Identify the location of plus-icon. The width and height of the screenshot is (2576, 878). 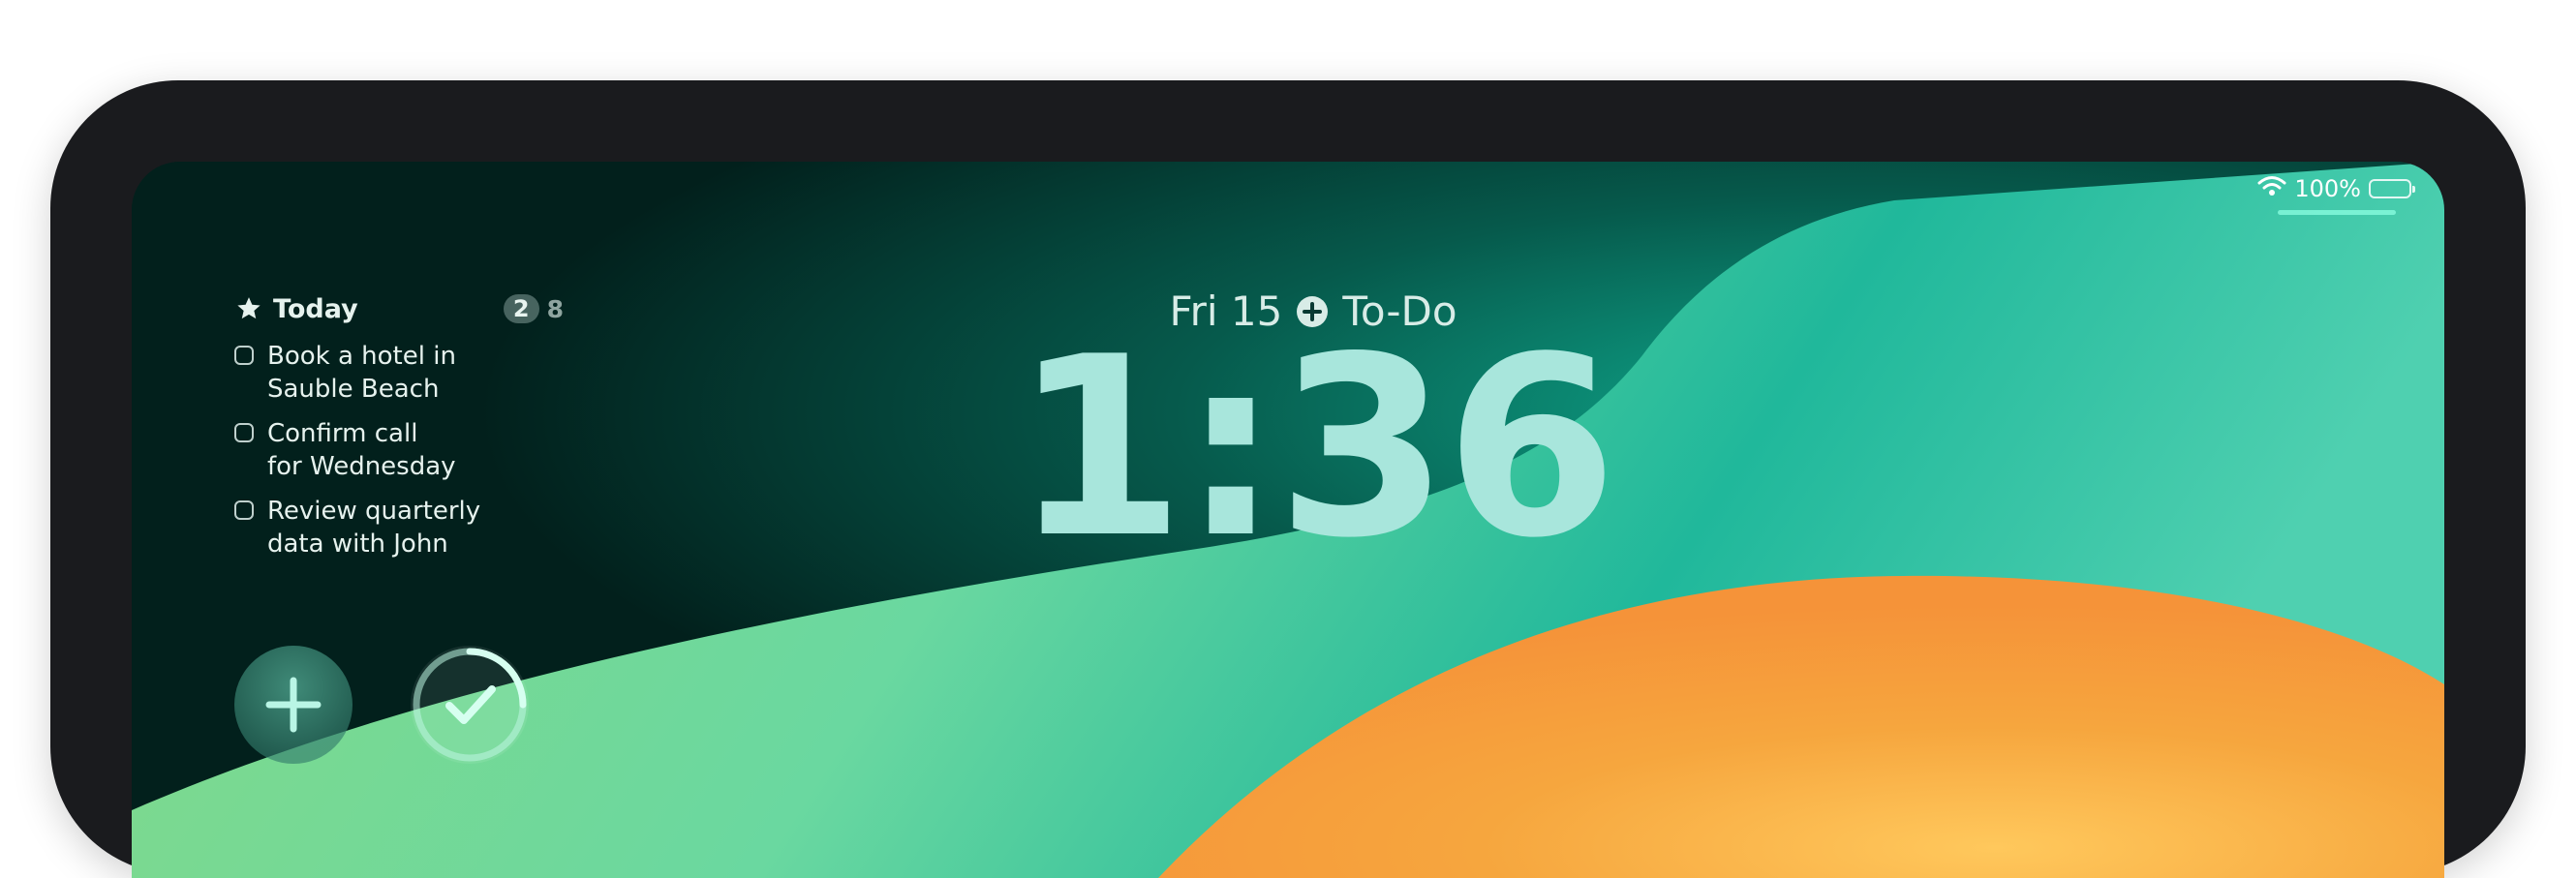
(293, 705).